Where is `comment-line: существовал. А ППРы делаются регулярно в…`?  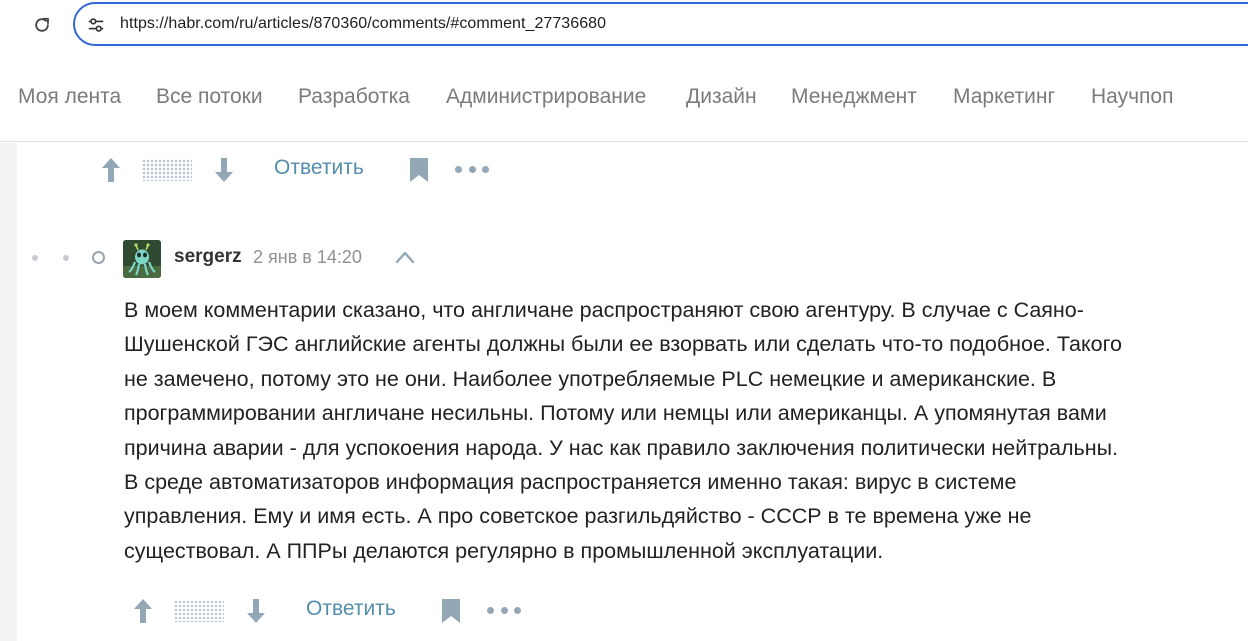
comment-line: существовал. А ППРы делаются регулярно в… is located at coordinates (504, 550).